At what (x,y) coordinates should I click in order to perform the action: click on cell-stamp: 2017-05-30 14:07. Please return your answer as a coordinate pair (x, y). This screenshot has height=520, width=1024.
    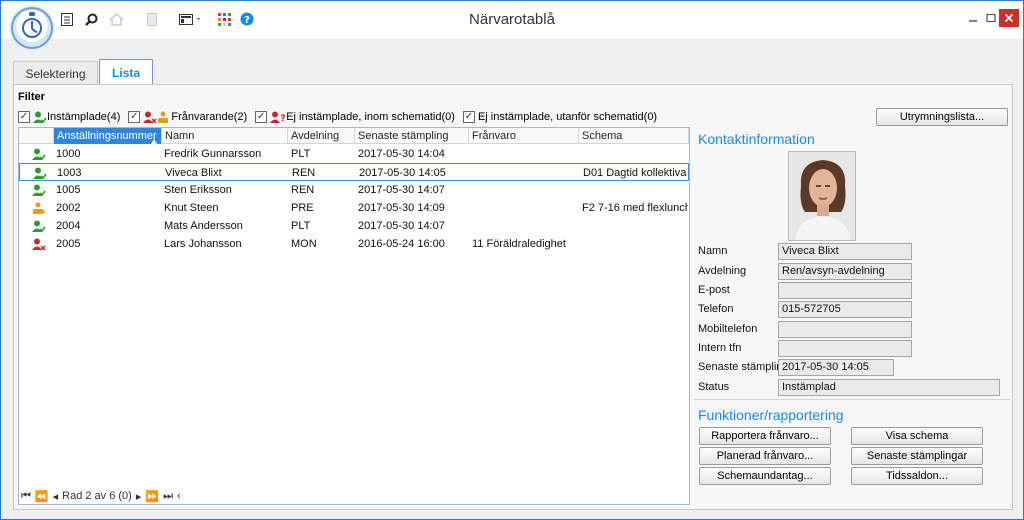
    Looking at the image, I should click on (401, 190).